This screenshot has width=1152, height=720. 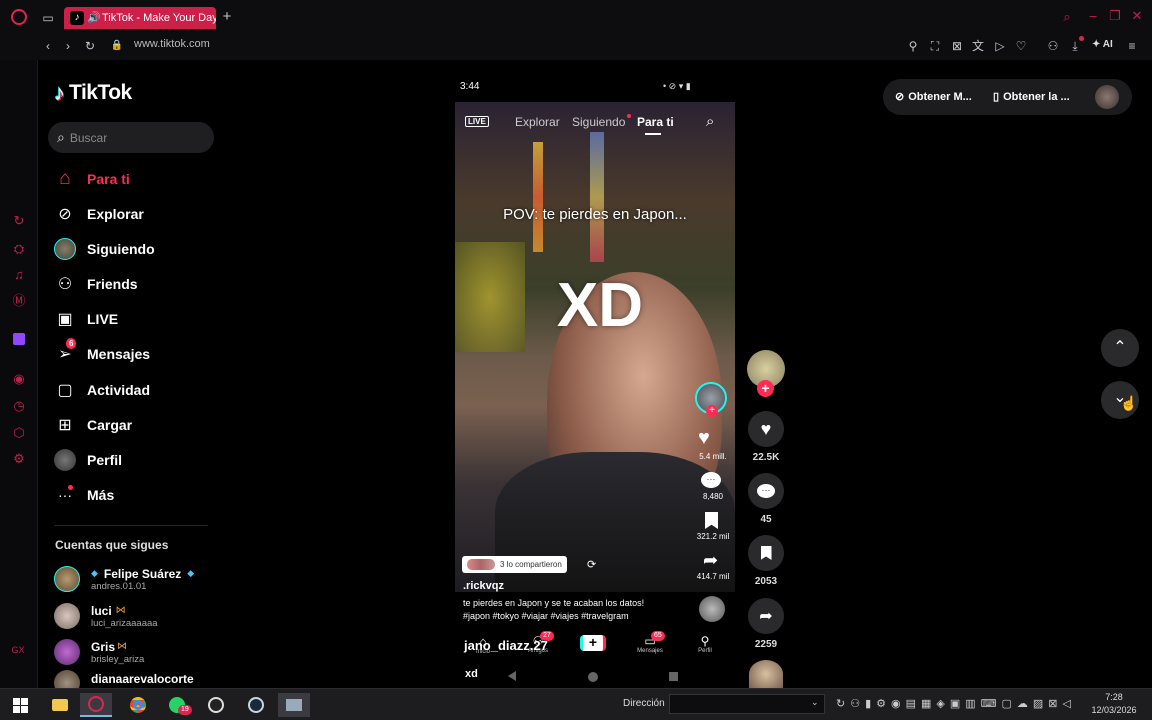 What do you see at coordinates (124, 579) in the screenshot?
I see `account-item: ◆ Felipe Suárez ◆ andres.01.01` at bounding box center [124, 579].